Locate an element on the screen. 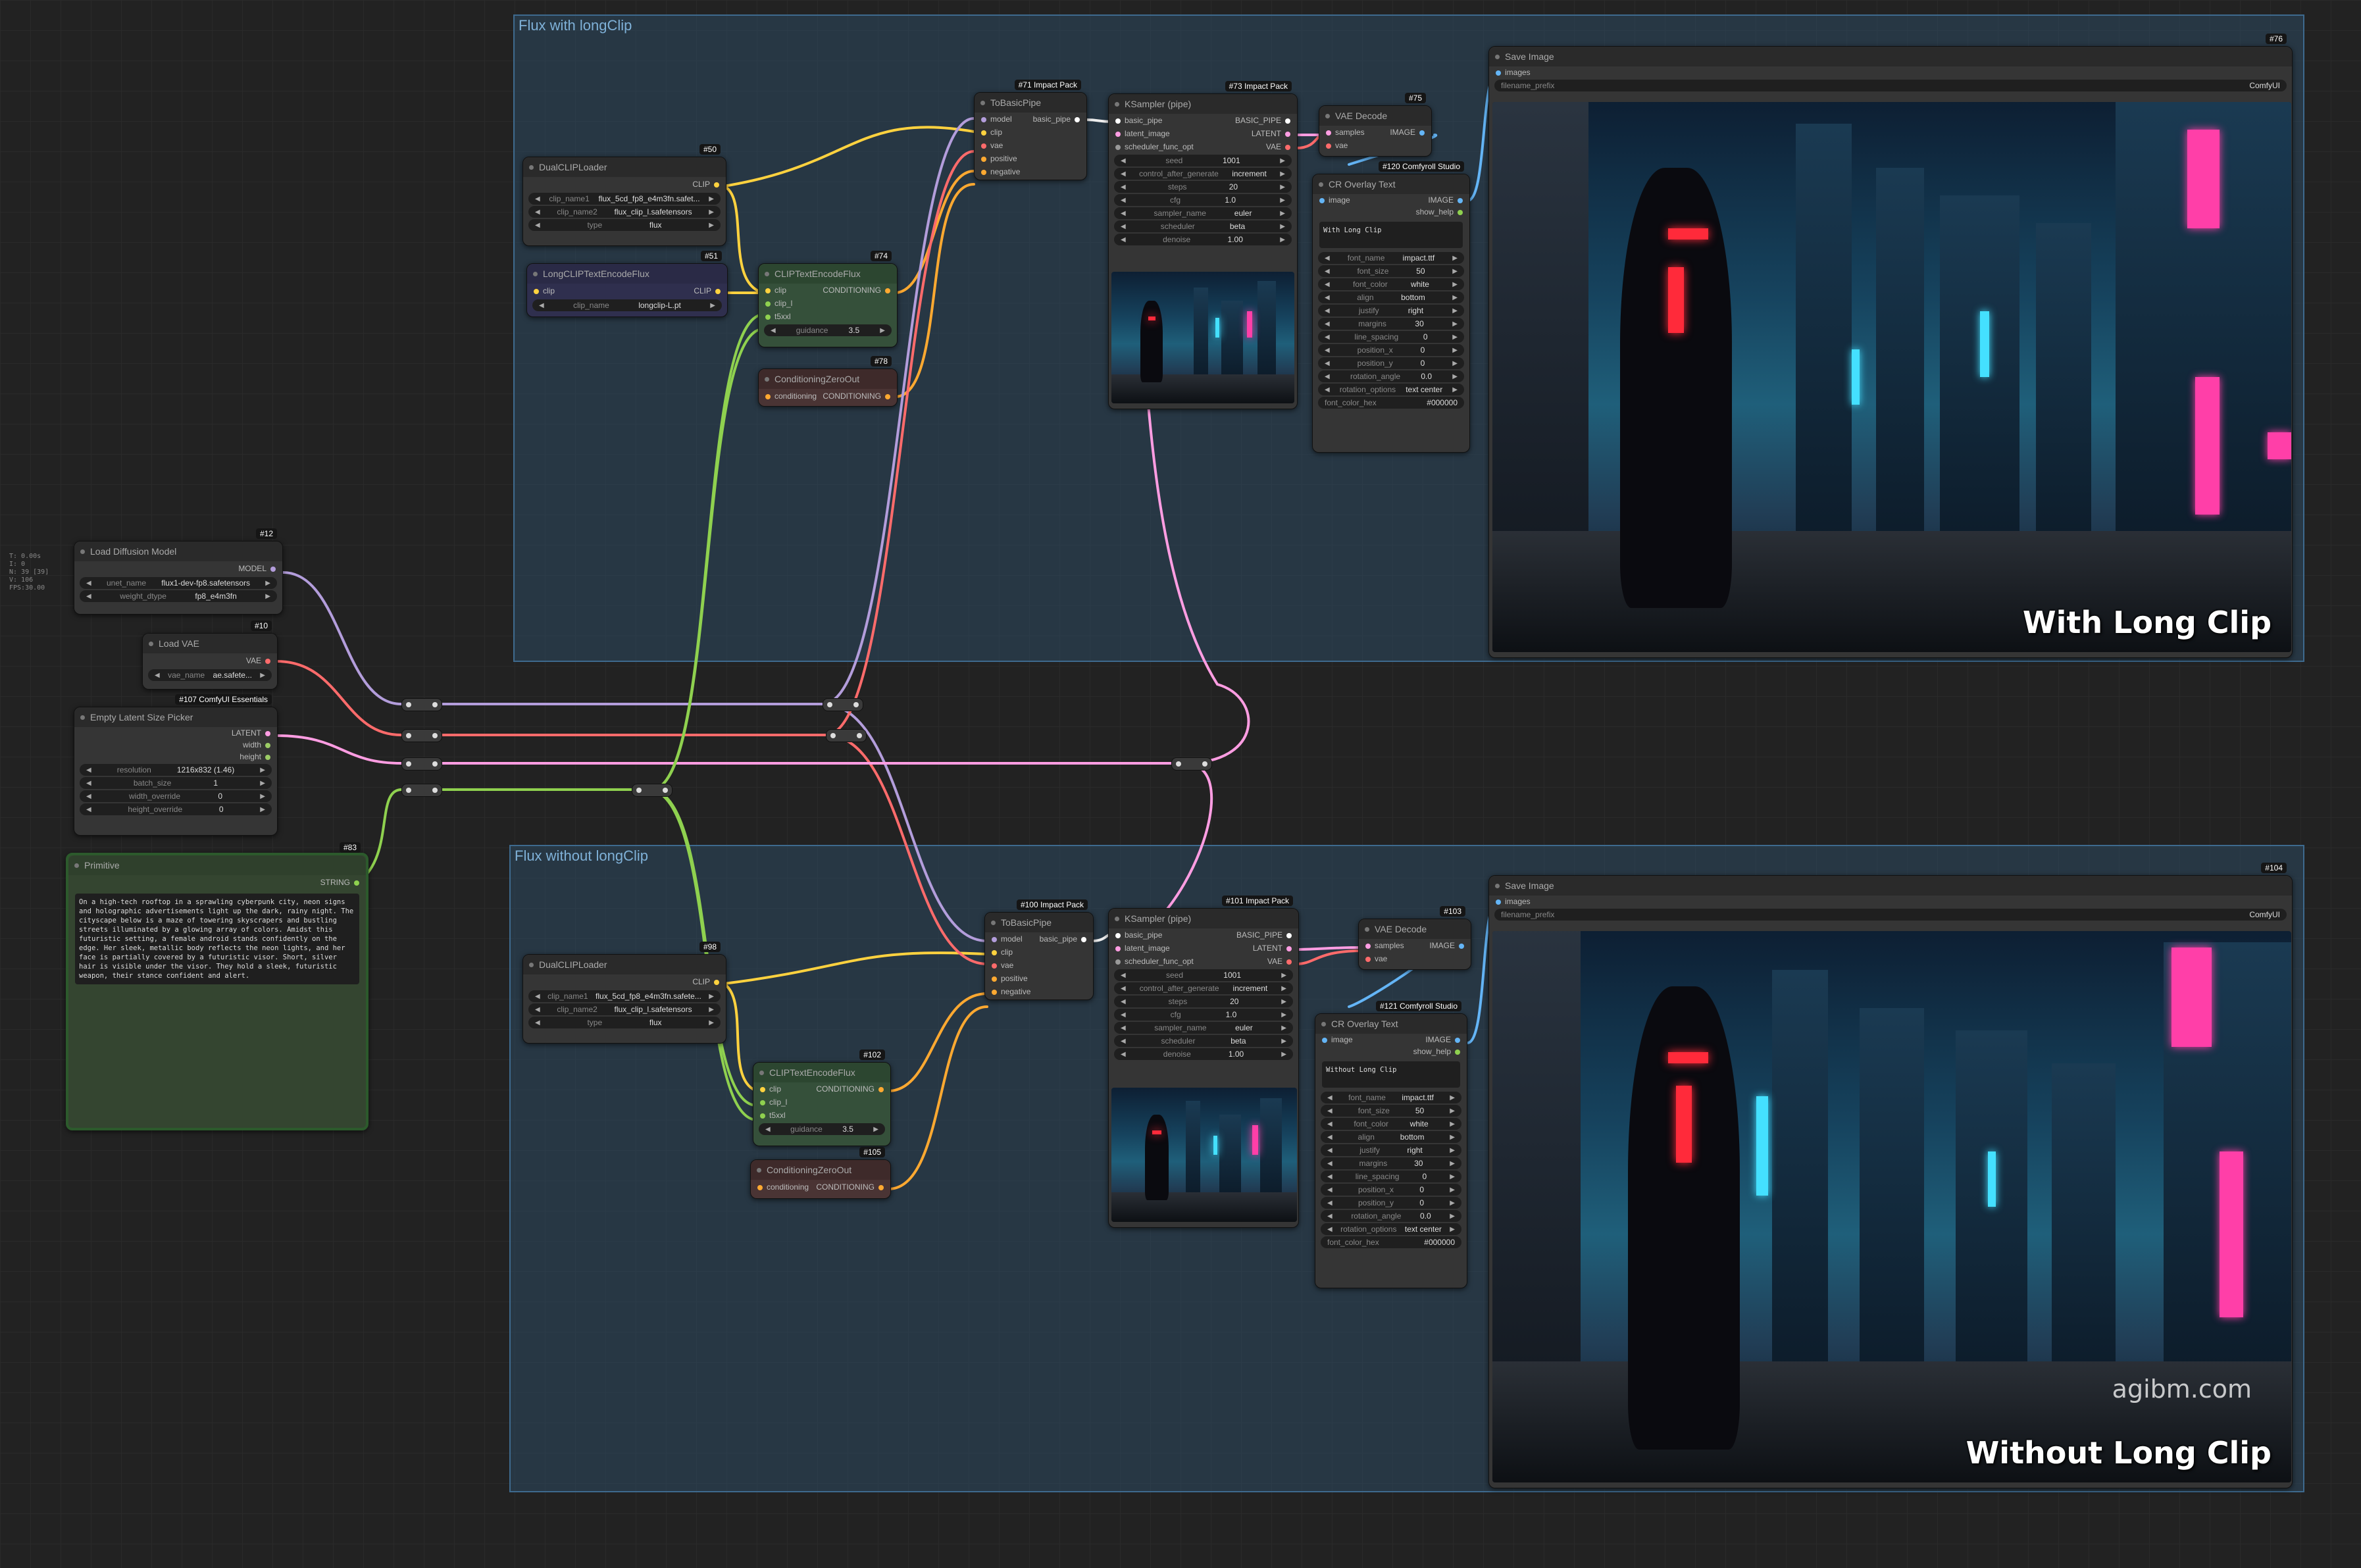  output-basic-pipe: BASIC_PIPE is located at coordinates (1264, 935).